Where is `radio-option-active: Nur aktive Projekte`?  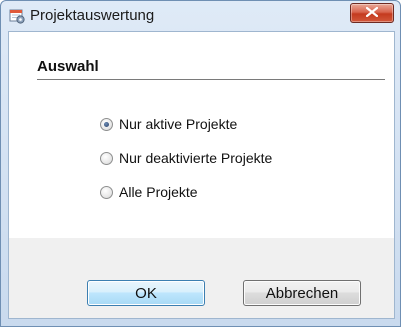 radio-option-active: Nur aktive Projekte is located at coordinates (168, 124).